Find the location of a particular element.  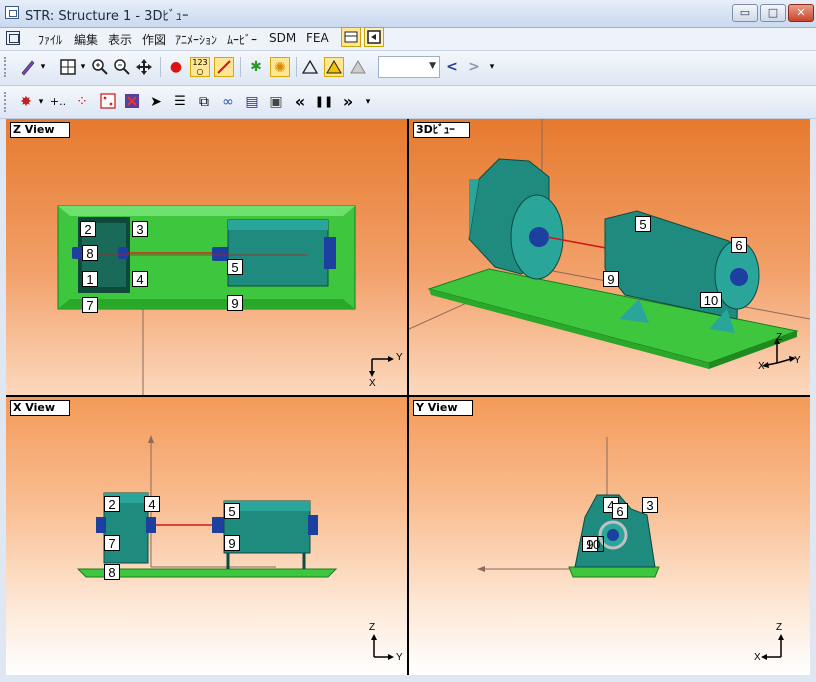

z-view-canvas is located at coordinates (206, 300).